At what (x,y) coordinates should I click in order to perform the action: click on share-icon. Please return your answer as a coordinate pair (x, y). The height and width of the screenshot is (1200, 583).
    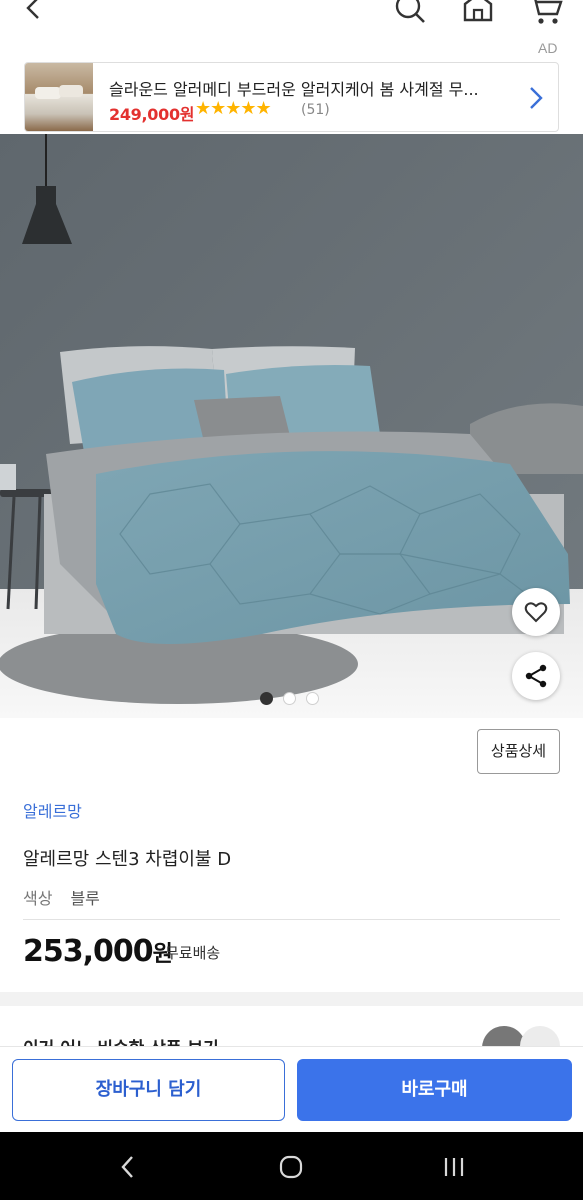
    Looking at the image, I should click on (536, 676).